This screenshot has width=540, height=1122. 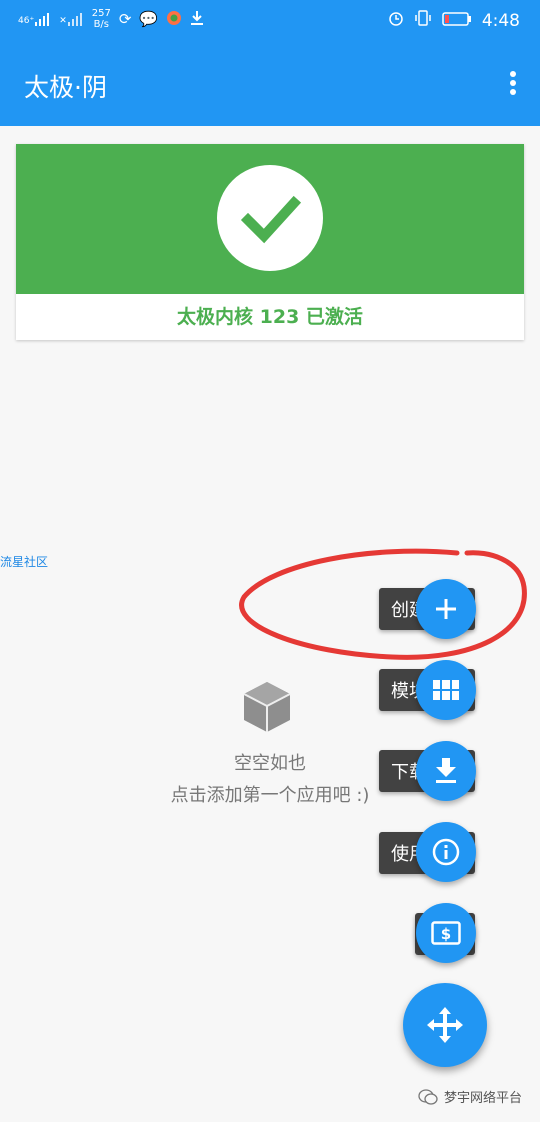 What do you see at coordinates (513, 84) in the screenshot?
I see `overflow-menu-icon` at bounding box center [513, 84].